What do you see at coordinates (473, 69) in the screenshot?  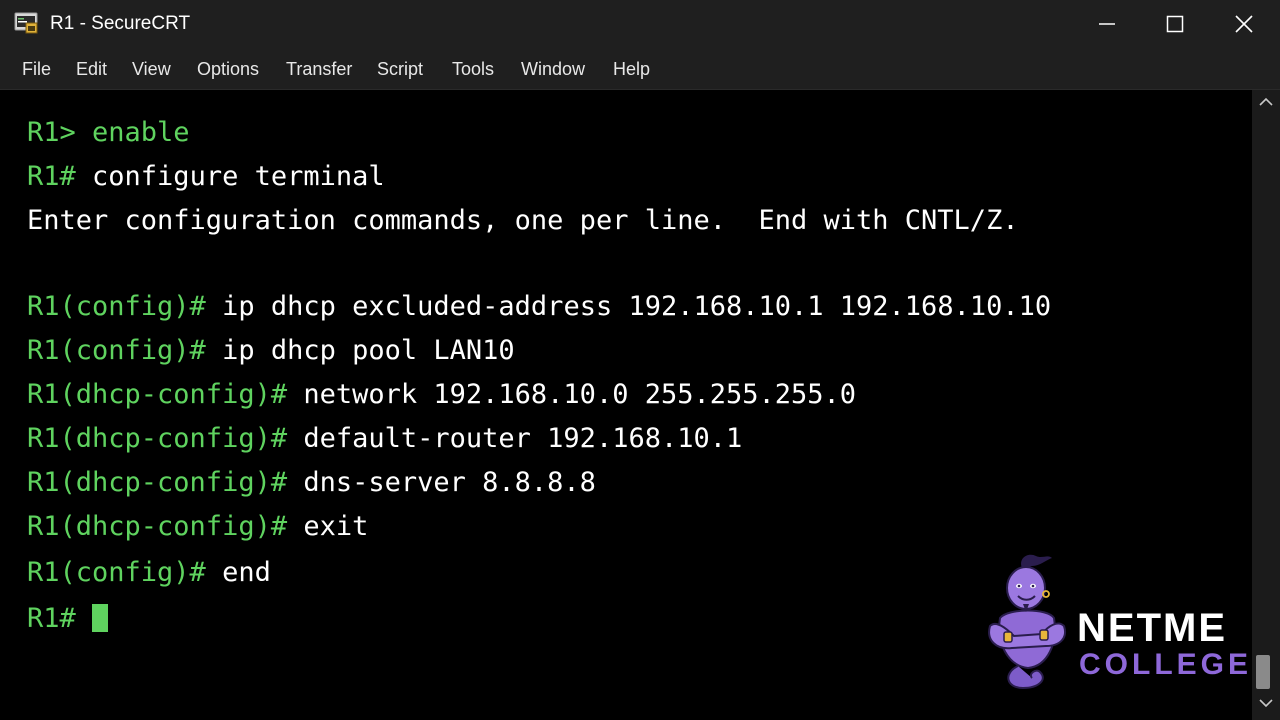 I see `menu-tools: Tools` at bounding box center [473, 69].